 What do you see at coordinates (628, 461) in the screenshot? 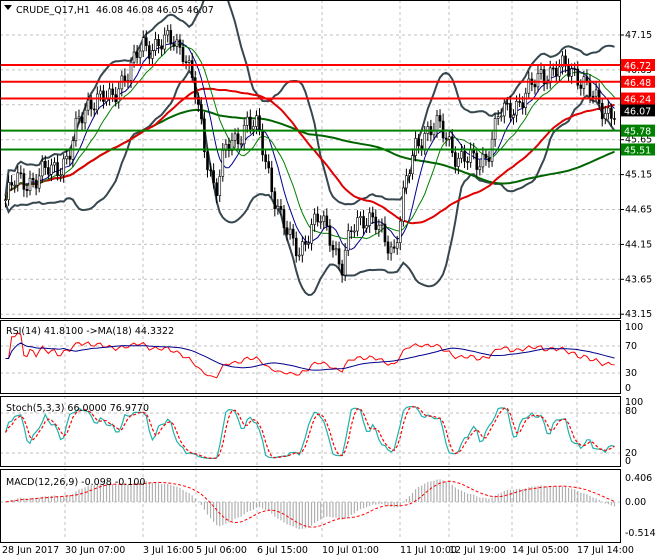
I see `indicator-tick-label: 0` at bounding box center [628, 461].